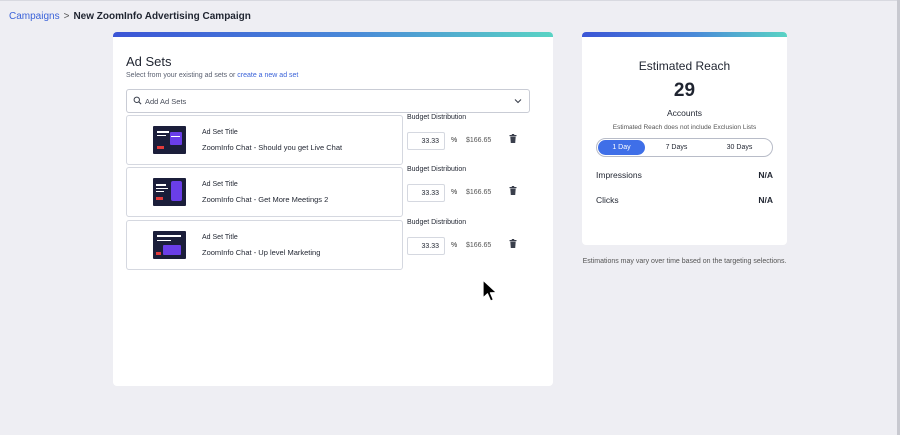 Image resolution: width=900 pixels, height=435 pixels. What do you see at coordinates (272, 147) in the screenshot?
I see `ad-set-name: ZoomInfo Chat - Should you get Live Chat` at bounding box center [272, 147].